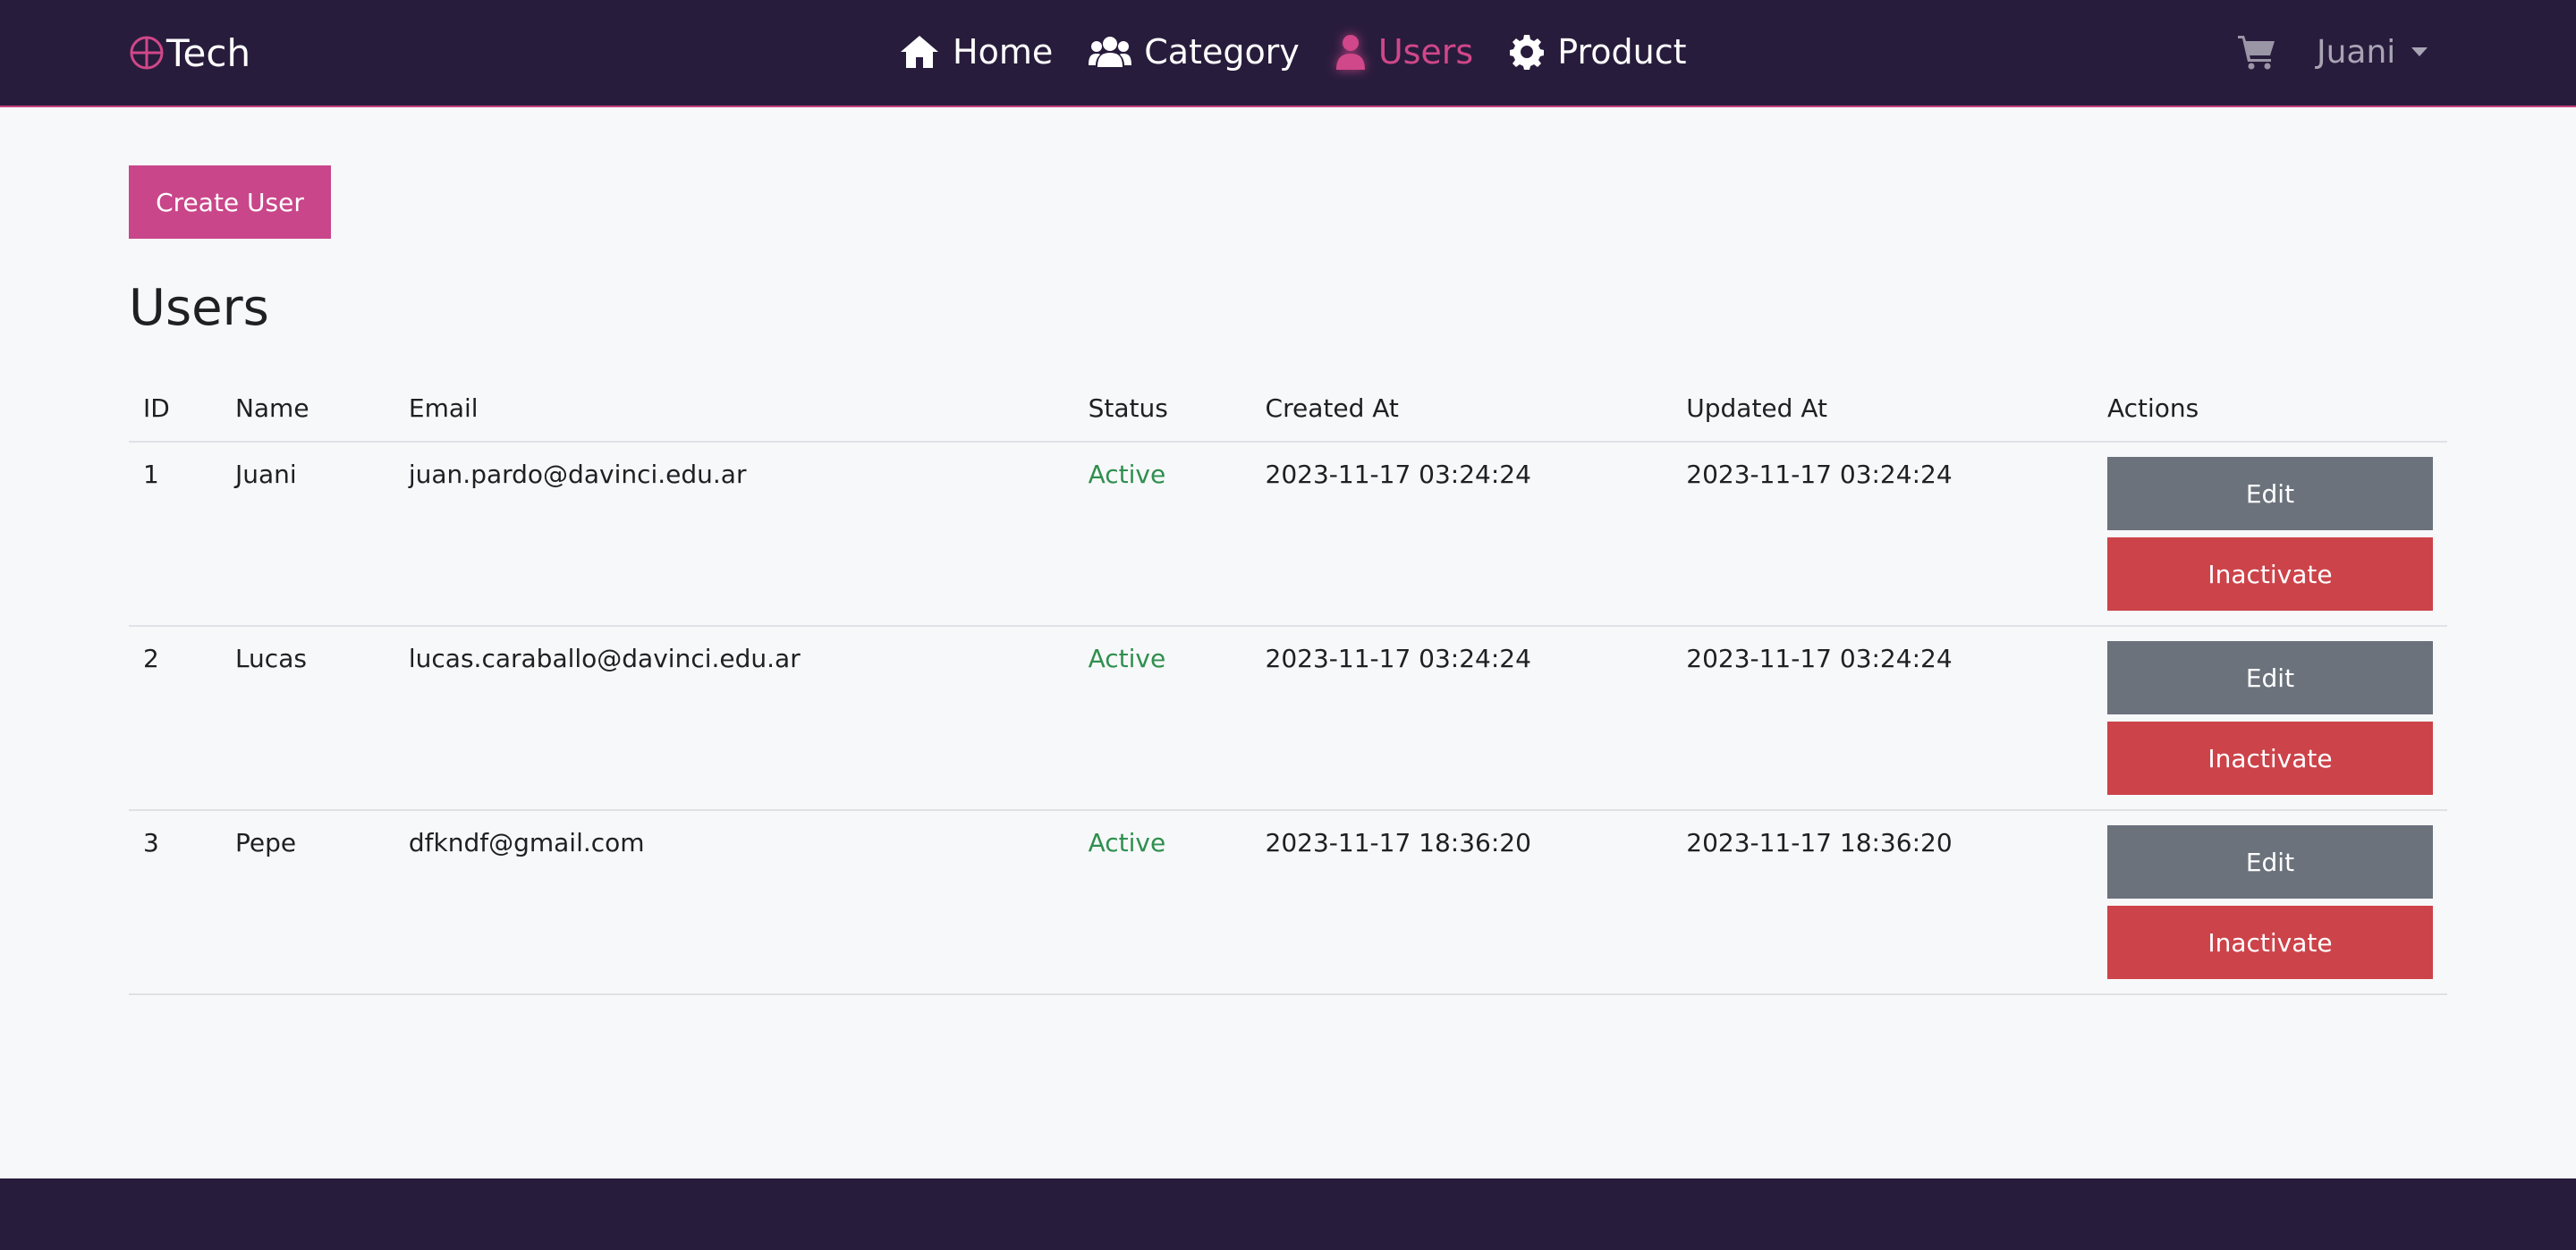  Describe the element at coordinates (734, 409) in the screenshot. I see `column-header-email: Email` at that location.